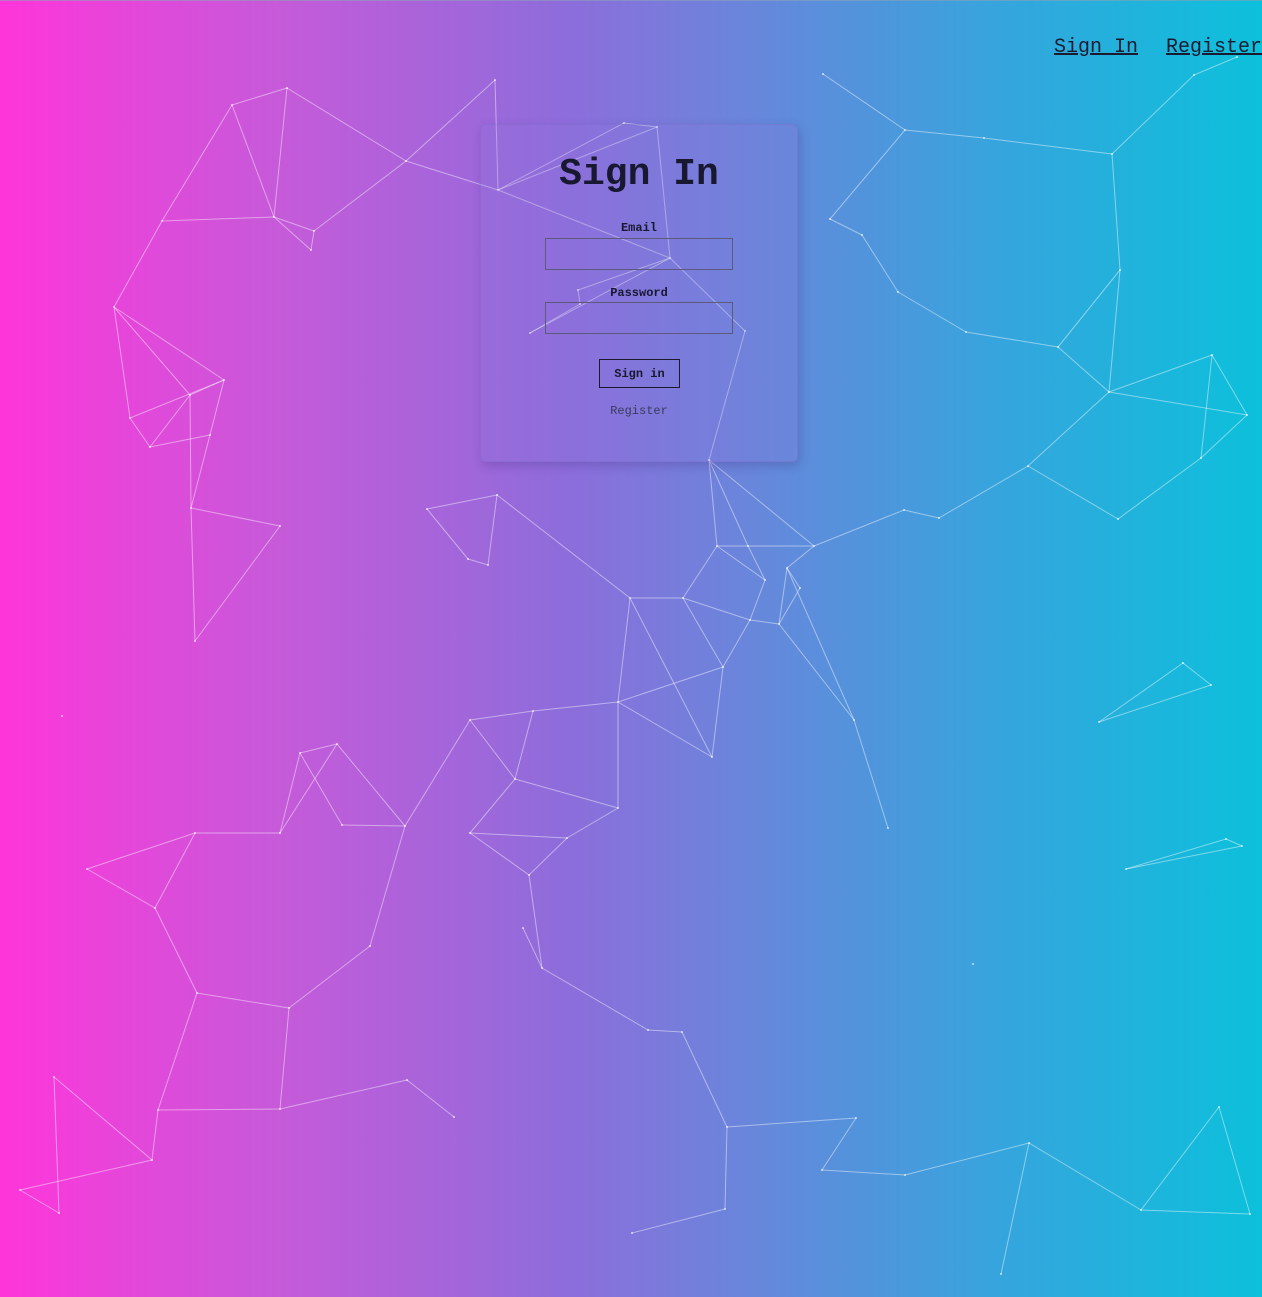 This screenshot has width=1262, height=1297. I want to click on sign-in-button: Sign in, so click(639, 373).